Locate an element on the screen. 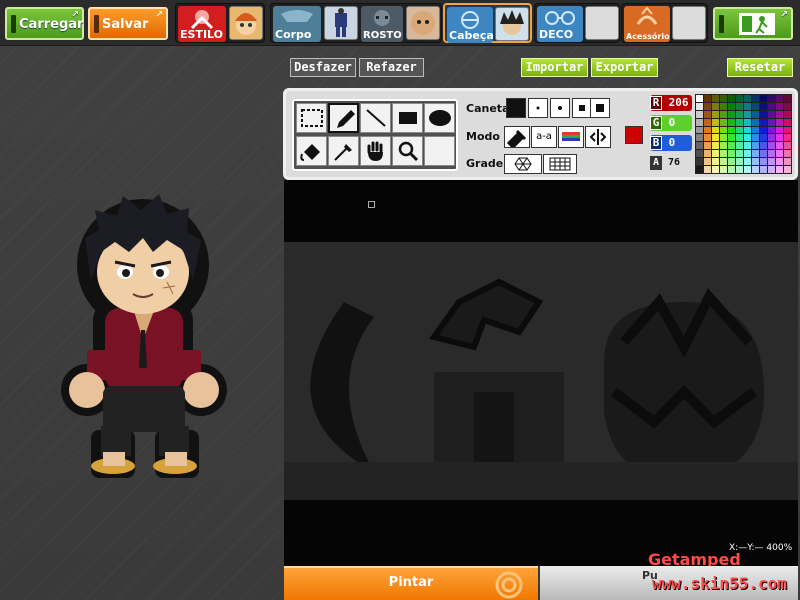 The width and height of the screenshot is (800, 600). load-button: Carregar ↗ is located at coordinates (44, 23).